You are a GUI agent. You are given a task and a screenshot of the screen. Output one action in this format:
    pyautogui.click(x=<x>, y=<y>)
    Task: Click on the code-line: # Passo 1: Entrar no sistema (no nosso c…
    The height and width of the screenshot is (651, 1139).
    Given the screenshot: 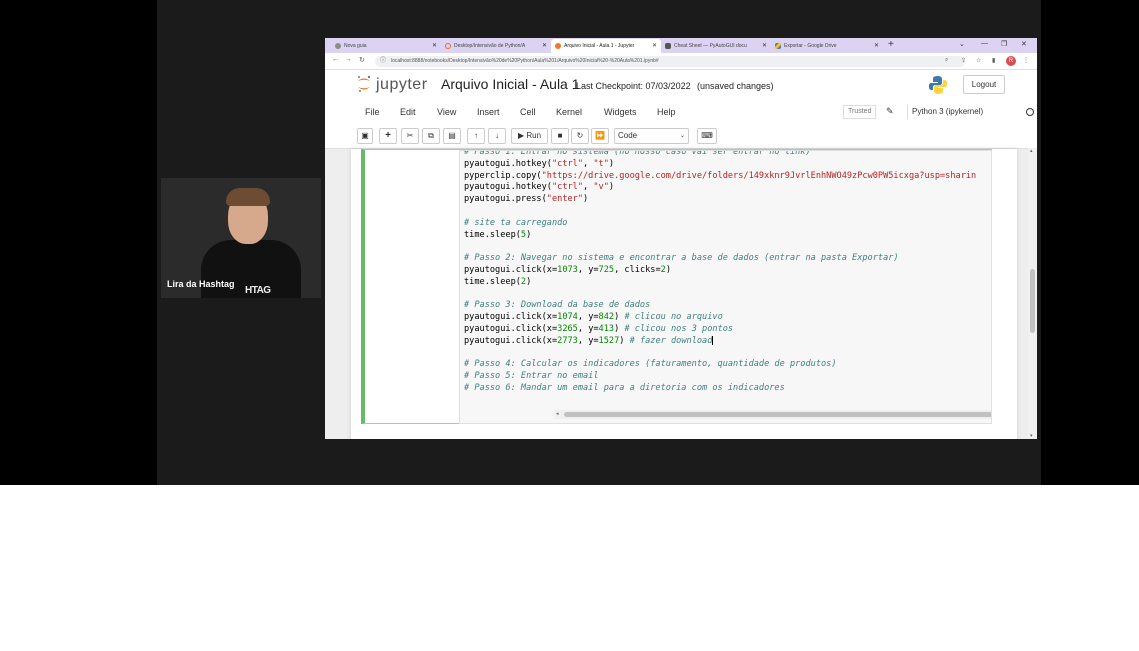 What is the action you would take?
    pyautogui.click(x=720, y=155)
    